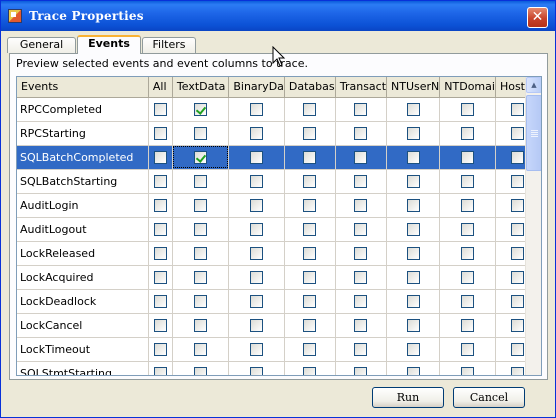 Image resolution: width=556 pixels, height=418 pixels. I want to click on event-name-cell: LockCancel, so click(83, 325).